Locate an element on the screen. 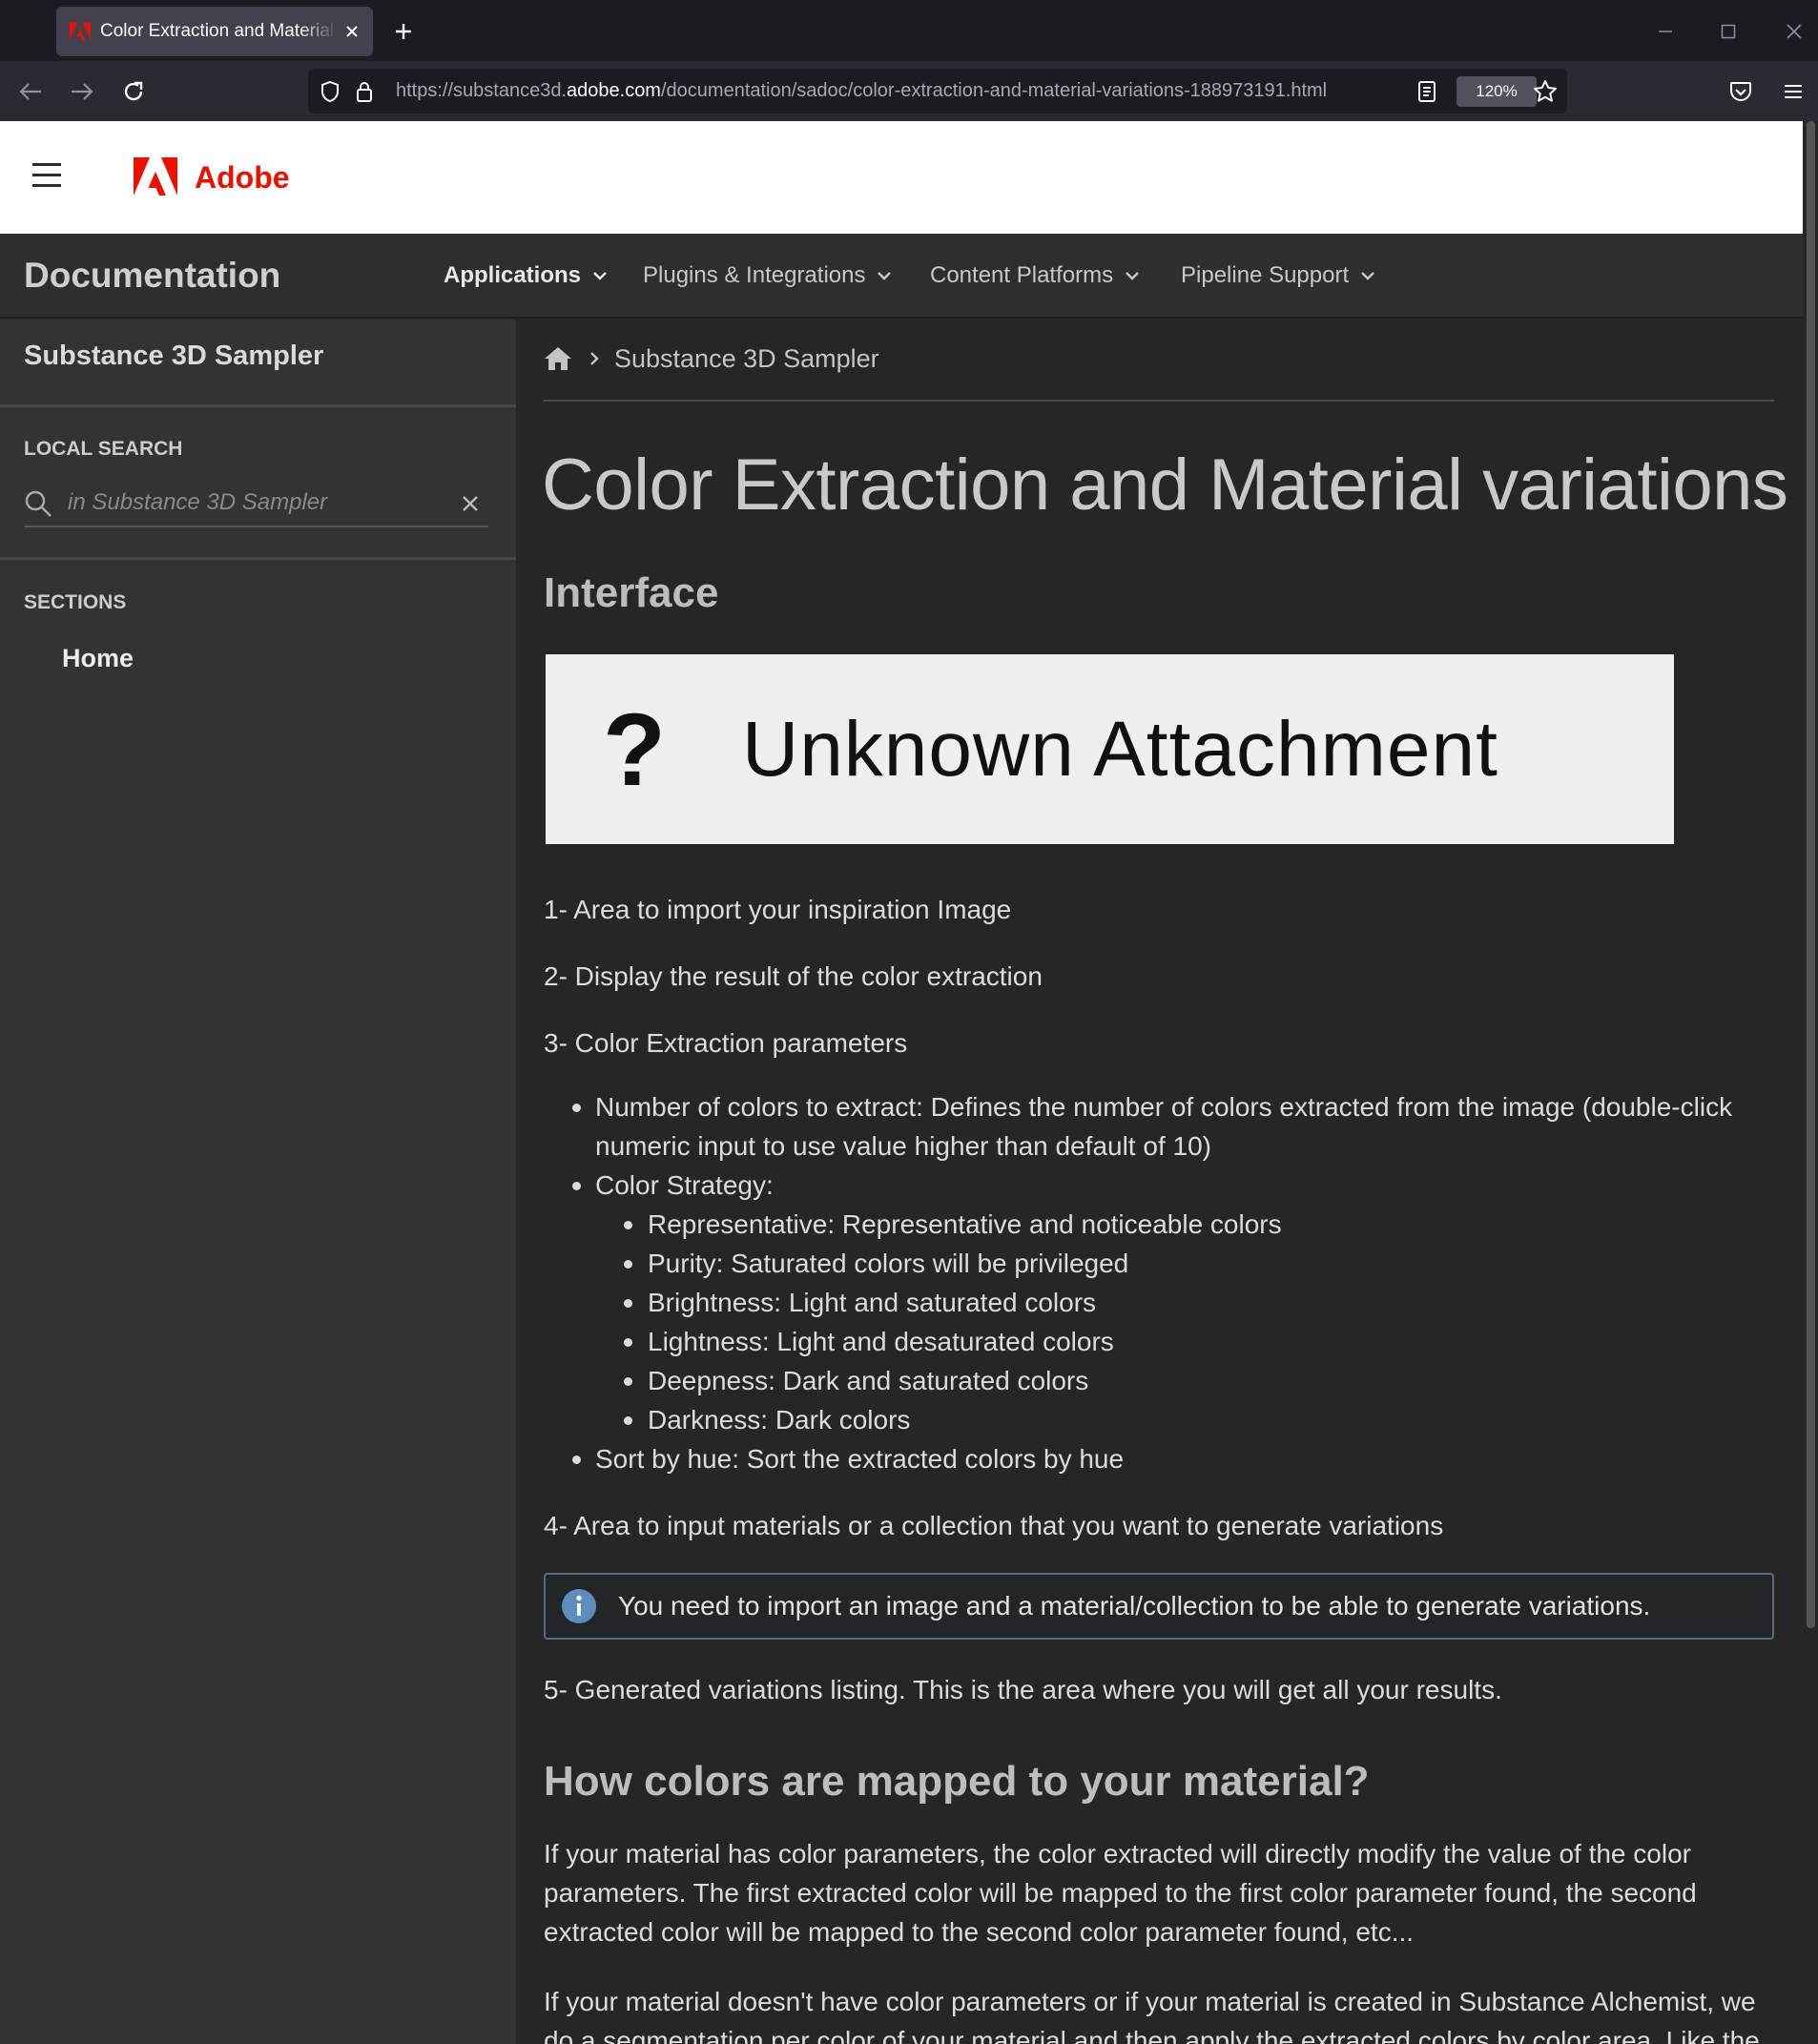 The image size is (1818, 2044). site-menu-icon is located at coordinates (47, 177).